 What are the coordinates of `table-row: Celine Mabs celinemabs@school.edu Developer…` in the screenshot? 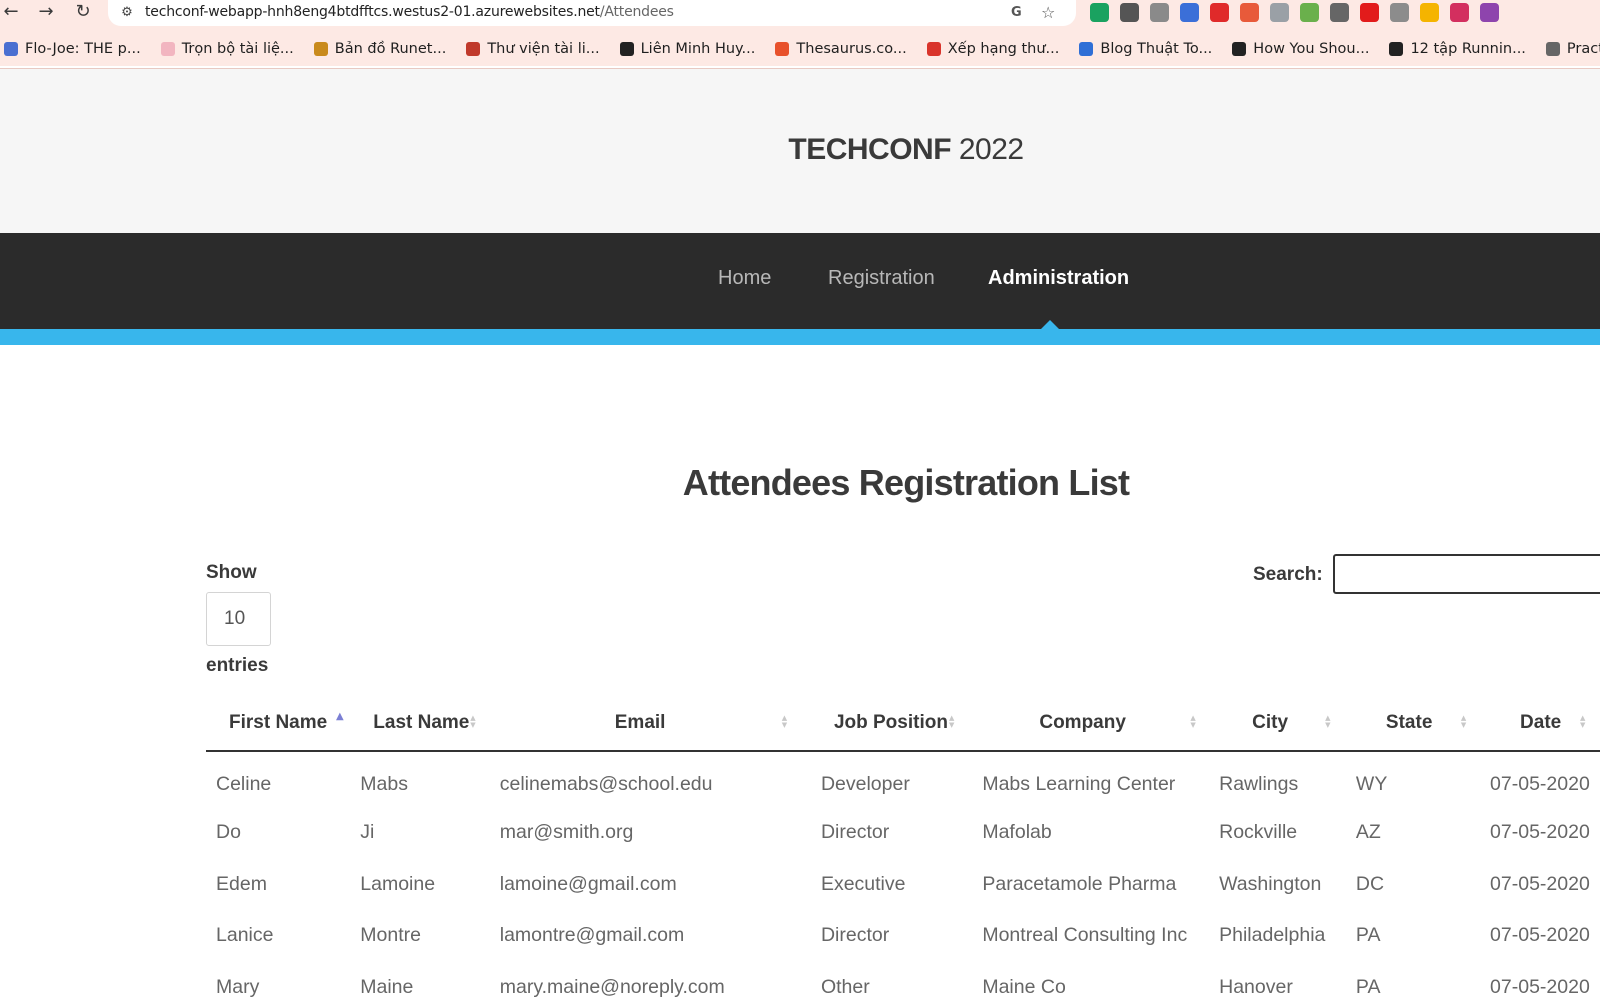 It's located at (903, 779).